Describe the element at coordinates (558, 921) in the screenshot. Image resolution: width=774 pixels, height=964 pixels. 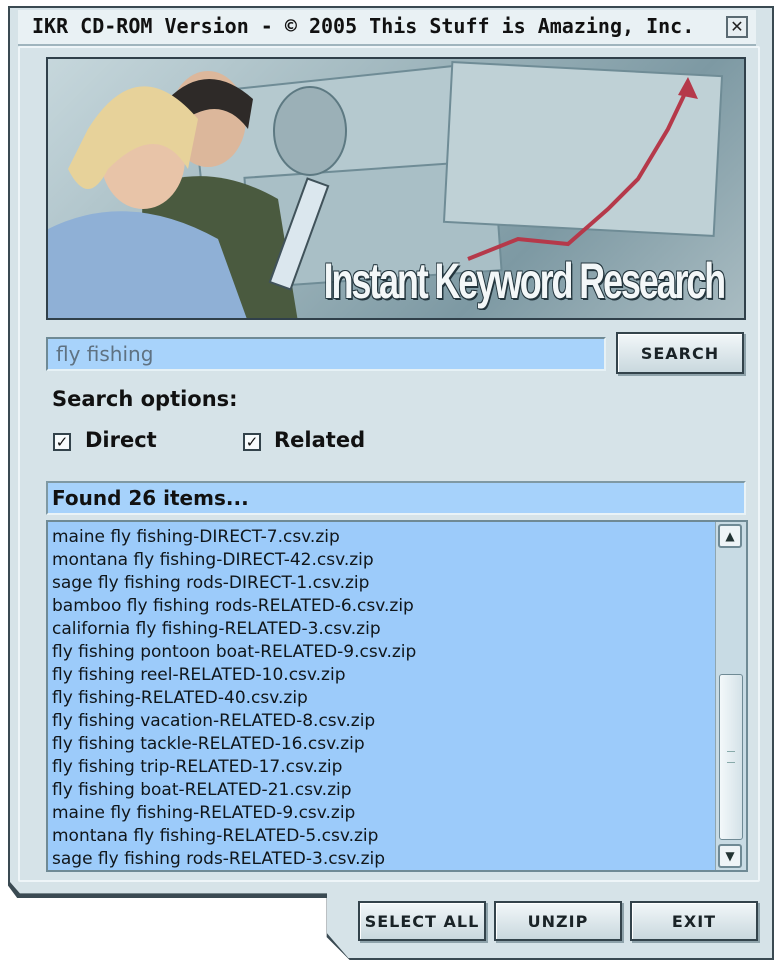
I see `unzip-button: UNZIP` at that location.